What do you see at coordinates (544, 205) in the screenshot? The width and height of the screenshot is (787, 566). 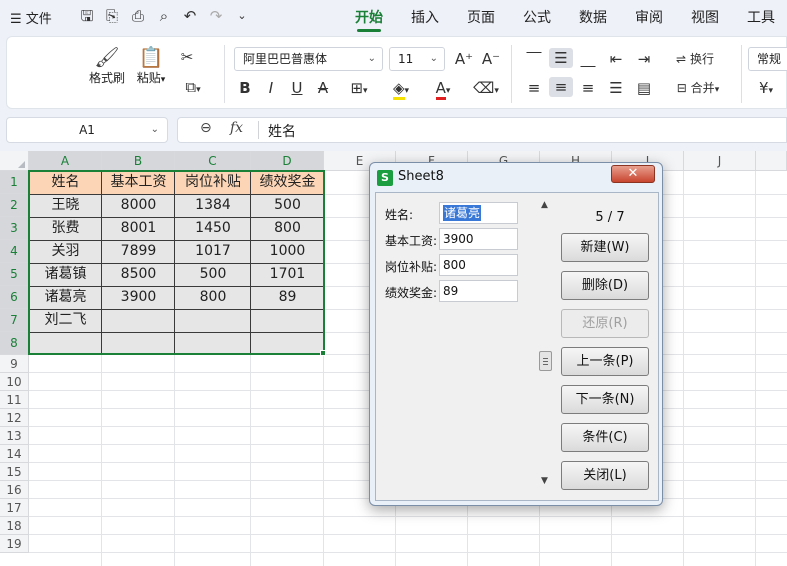 I see `scroll-up-icon: ▲` at bounding box center [544, 205].